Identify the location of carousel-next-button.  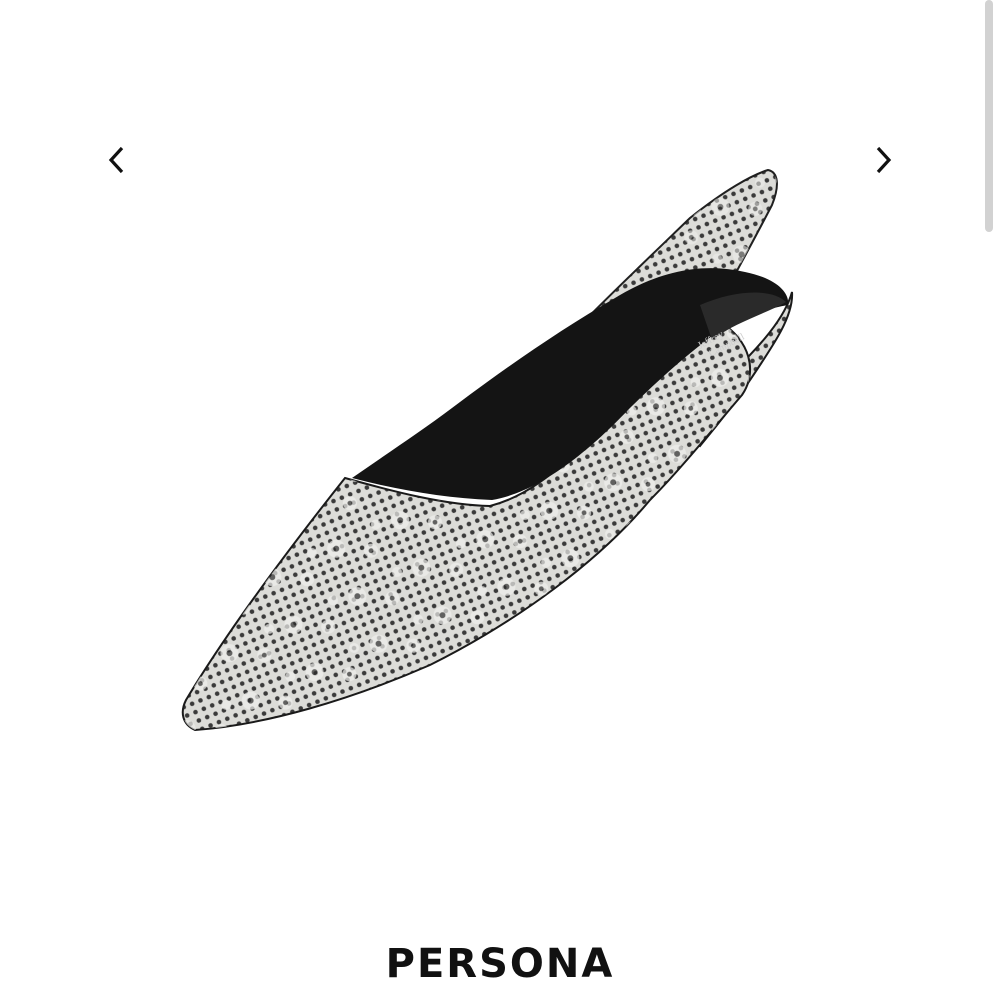
(883, 160).